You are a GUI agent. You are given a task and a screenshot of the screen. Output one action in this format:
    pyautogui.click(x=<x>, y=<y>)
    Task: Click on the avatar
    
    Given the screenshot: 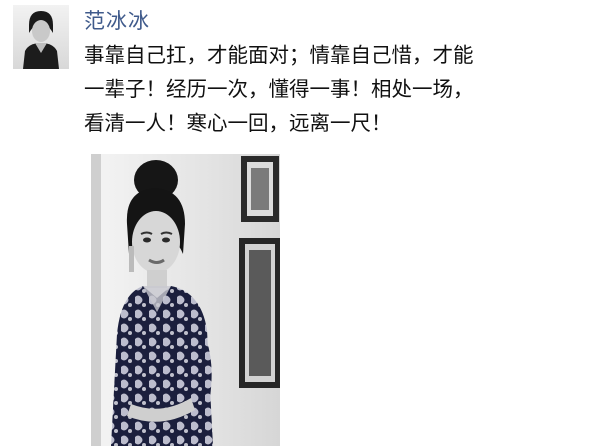 What is the action you would take?
    pyautogui.click(x=41, y=37)
    